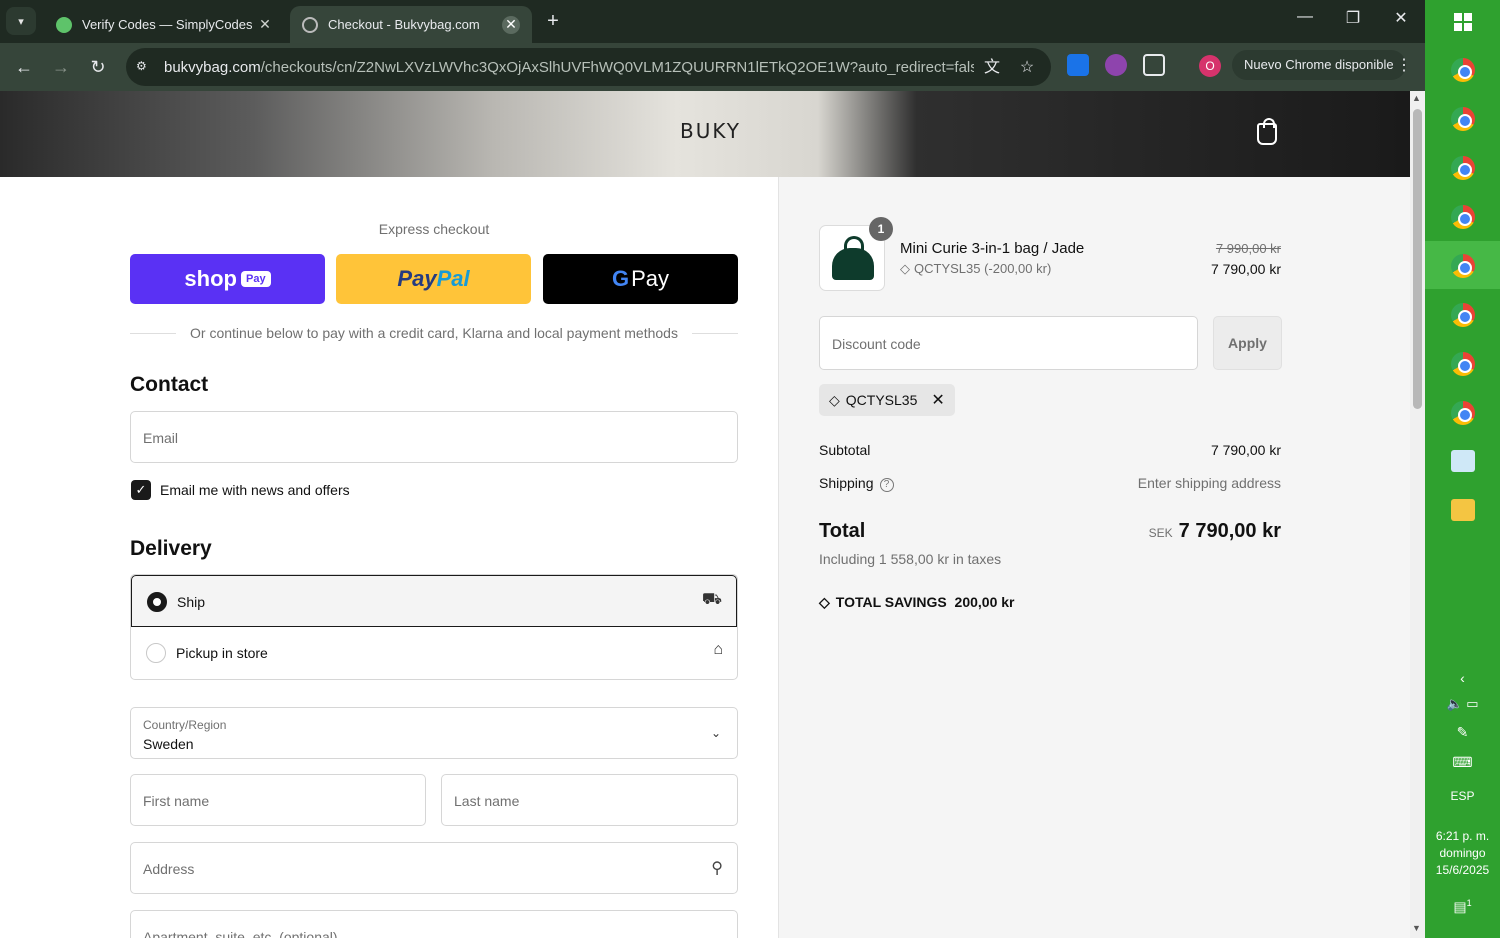  Describe the element at coordinates (891, 602) in the screenshot. I see `savings-label: TOTAL SAVINGS` at that location.